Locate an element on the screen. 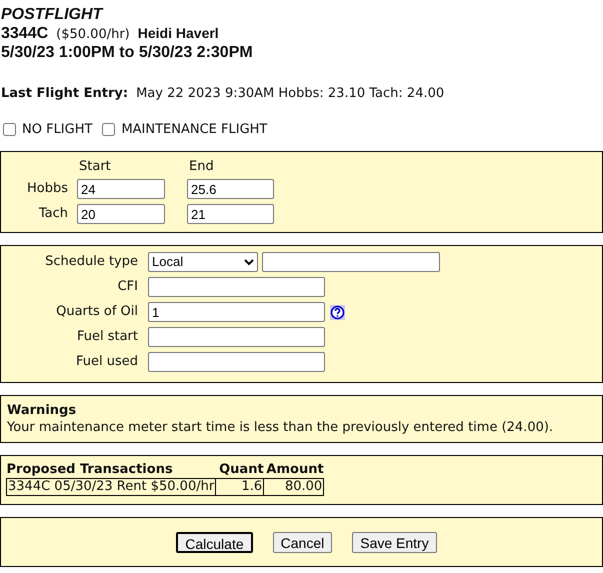 The height and width of the screenshot is (573, 603). page-title: POSTFLIGHT is located at coordinates (52, 15).